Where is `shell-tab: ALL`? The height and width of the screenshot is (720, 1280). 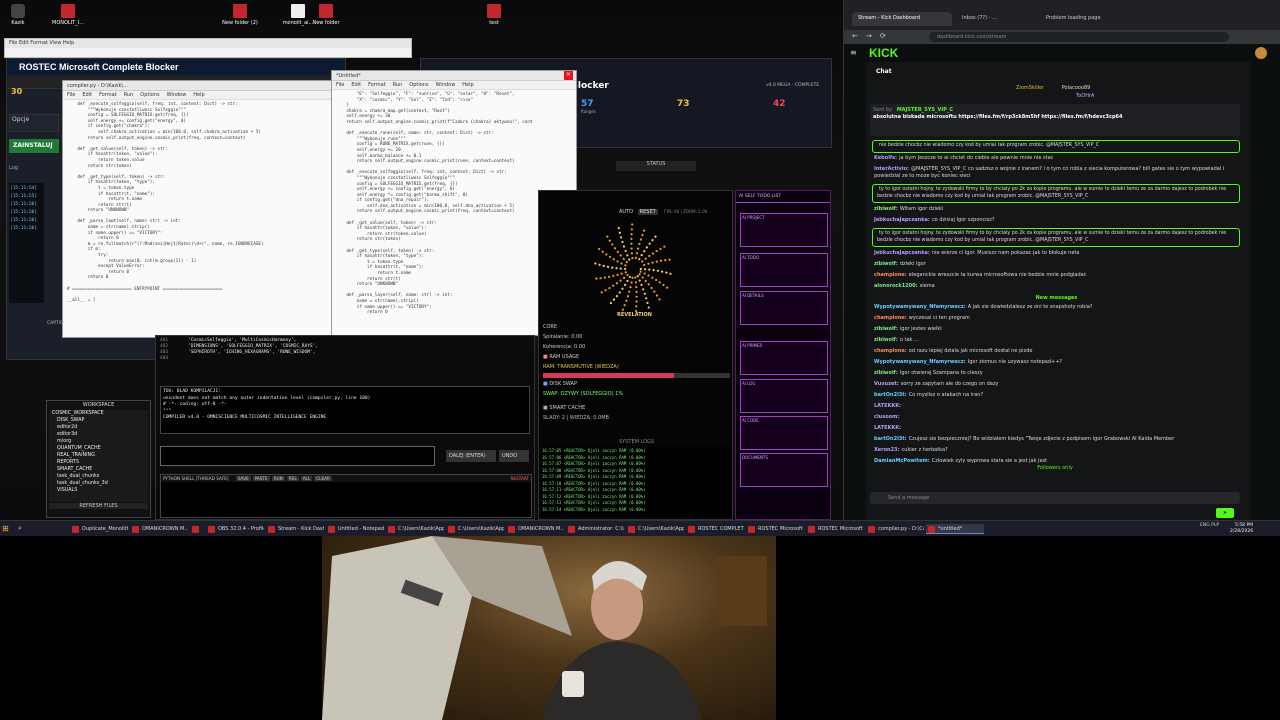
shell-tab: ALL is located at coordinates (306, 478).